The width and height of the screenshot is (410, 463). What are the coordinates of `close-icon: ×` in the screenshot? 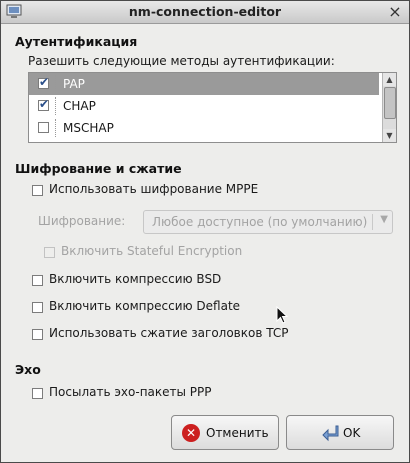 It's located at (395, 12).